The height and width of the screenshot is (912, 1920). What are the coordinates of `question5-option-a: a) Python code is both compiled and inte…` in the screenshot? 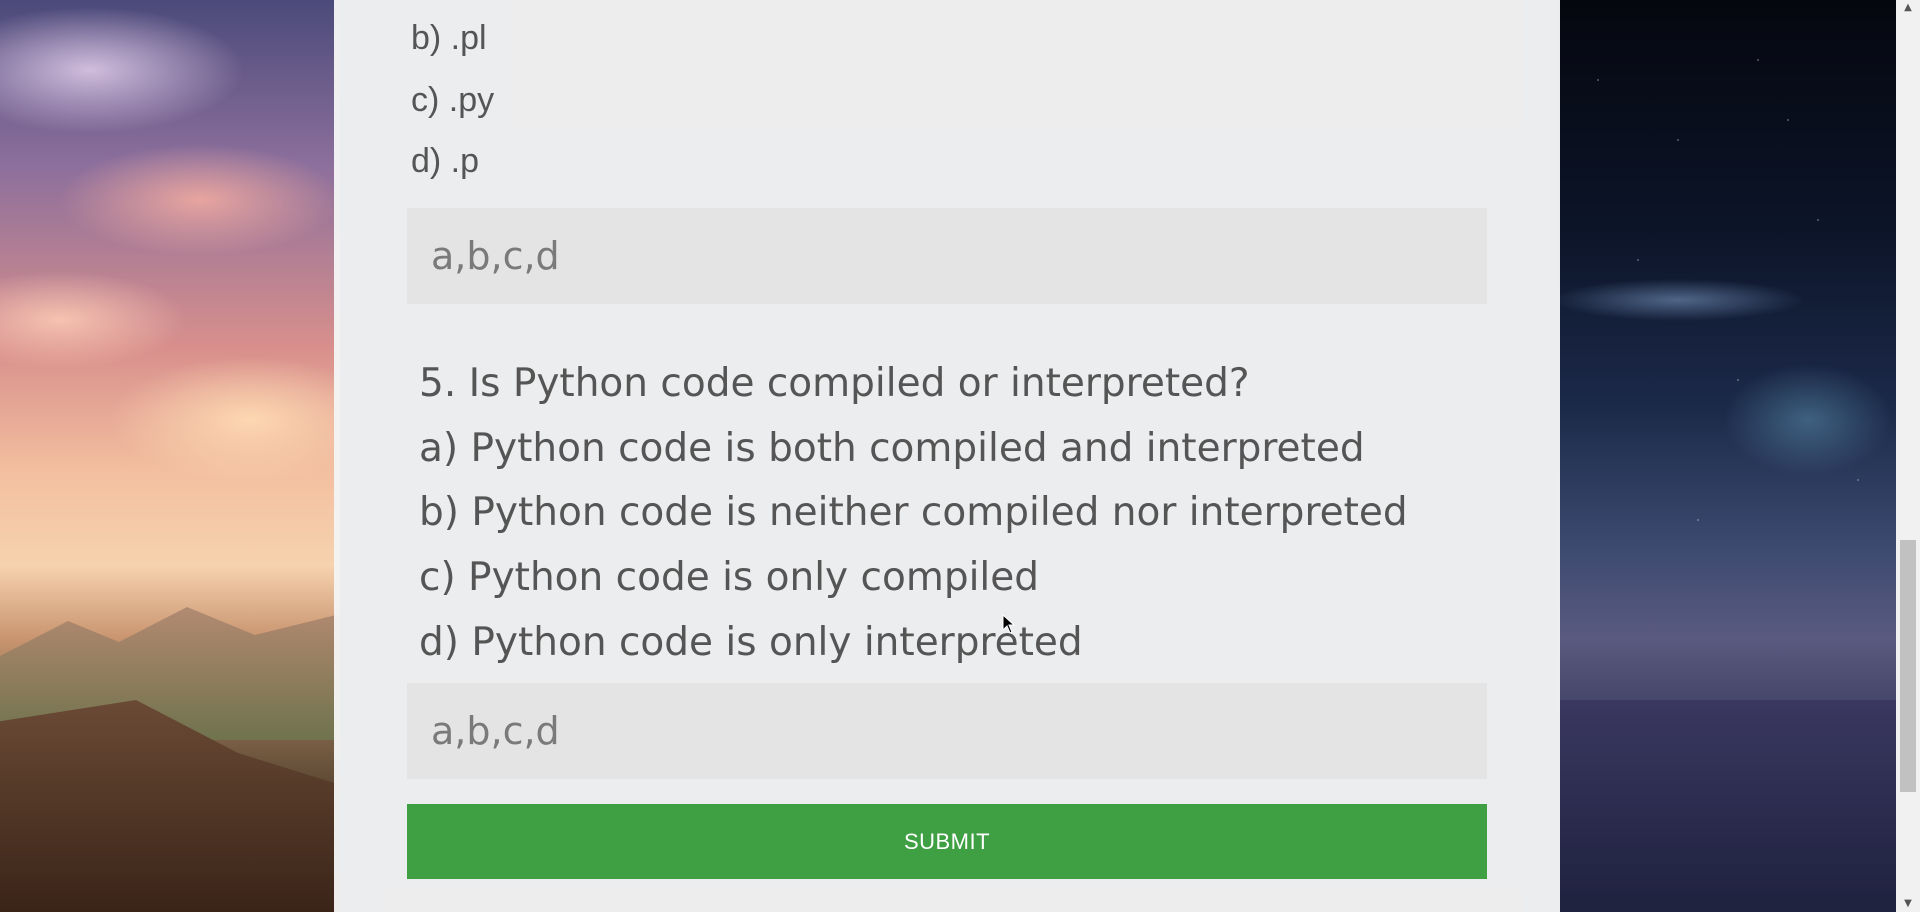 It's located at (892, 448).